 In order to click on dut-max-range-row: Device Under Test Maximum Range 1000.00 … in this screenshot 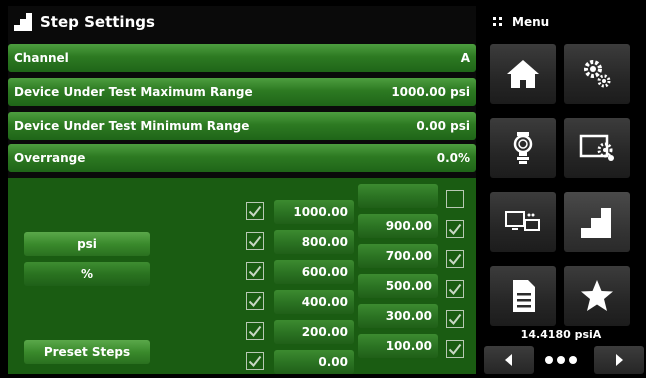, I will do `click(242, 92)`.